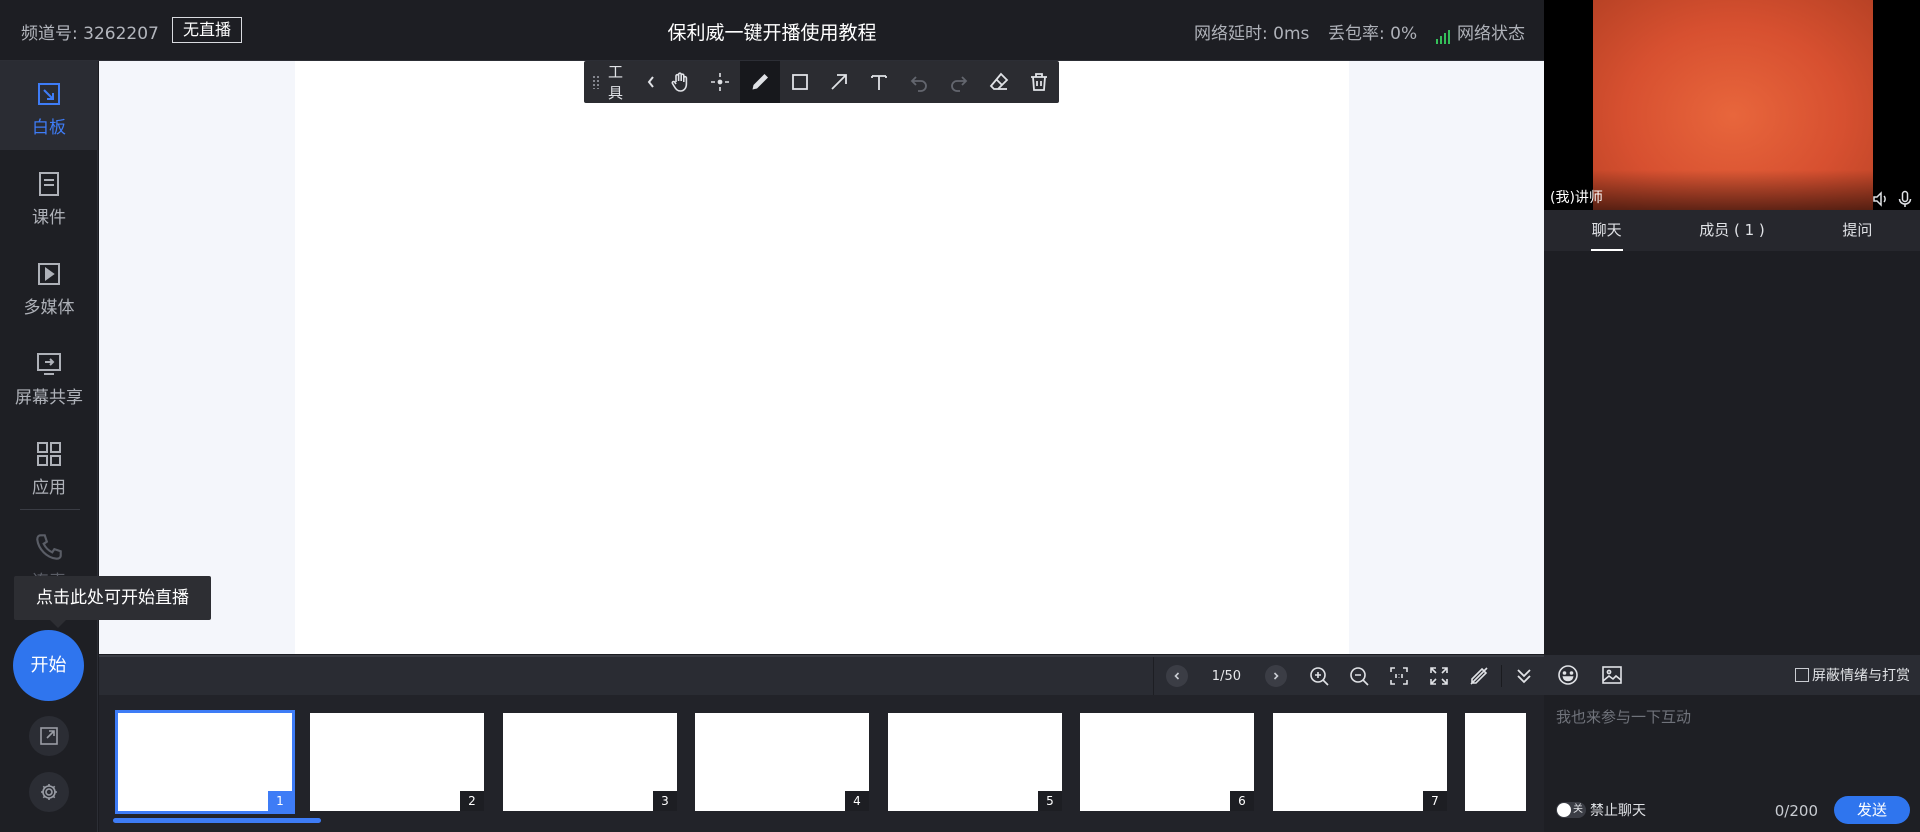  What do you see at coordinates (49, 308) in the screenshot?
I see `sidebar-item-label: 多媒体` at bounding box center [49, 308].